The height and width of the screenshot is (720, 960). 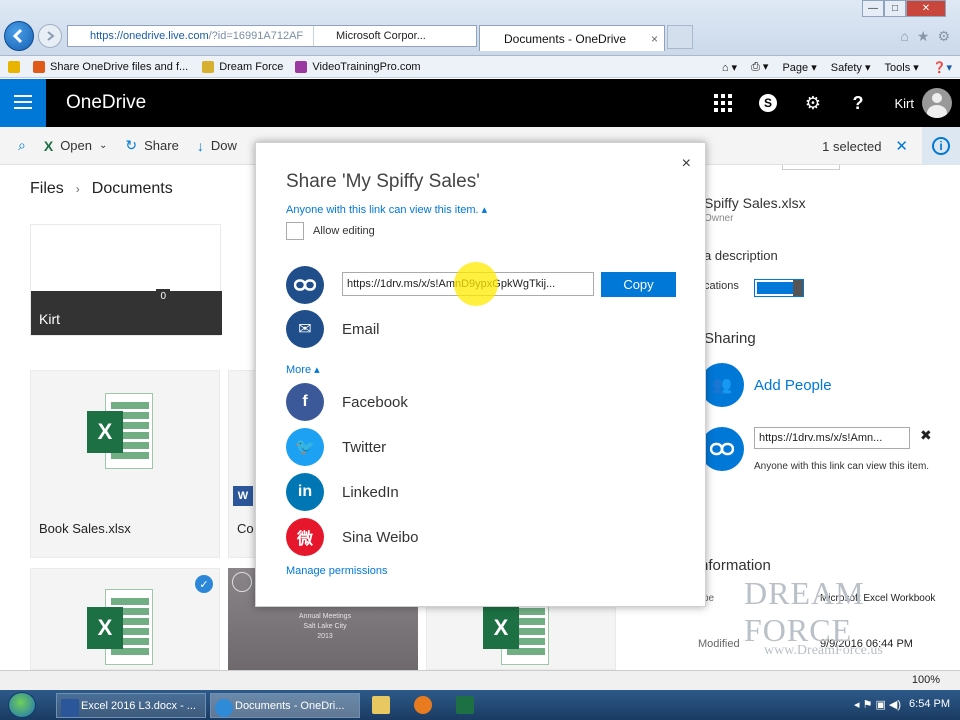 What do you see at coordinates (729, 67) in the screenshot?
I see `home-cmd-icon: ⌂ ▾` at bounding box center [729, 67].